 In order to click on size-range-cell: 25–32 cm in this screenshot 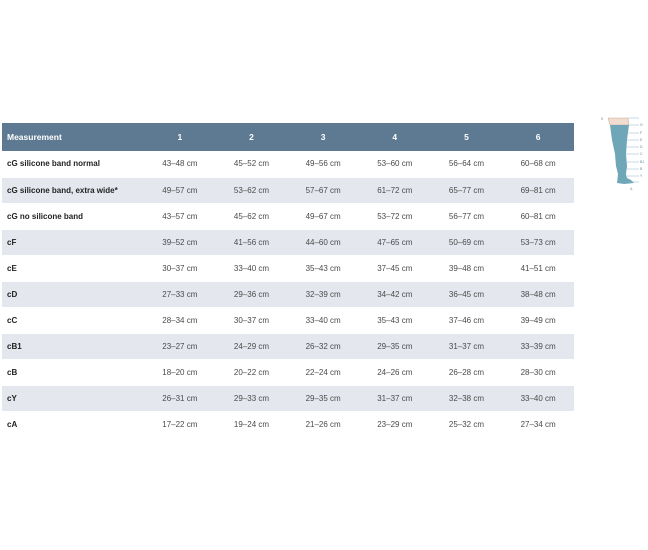, I will do `click(466, 423)`.